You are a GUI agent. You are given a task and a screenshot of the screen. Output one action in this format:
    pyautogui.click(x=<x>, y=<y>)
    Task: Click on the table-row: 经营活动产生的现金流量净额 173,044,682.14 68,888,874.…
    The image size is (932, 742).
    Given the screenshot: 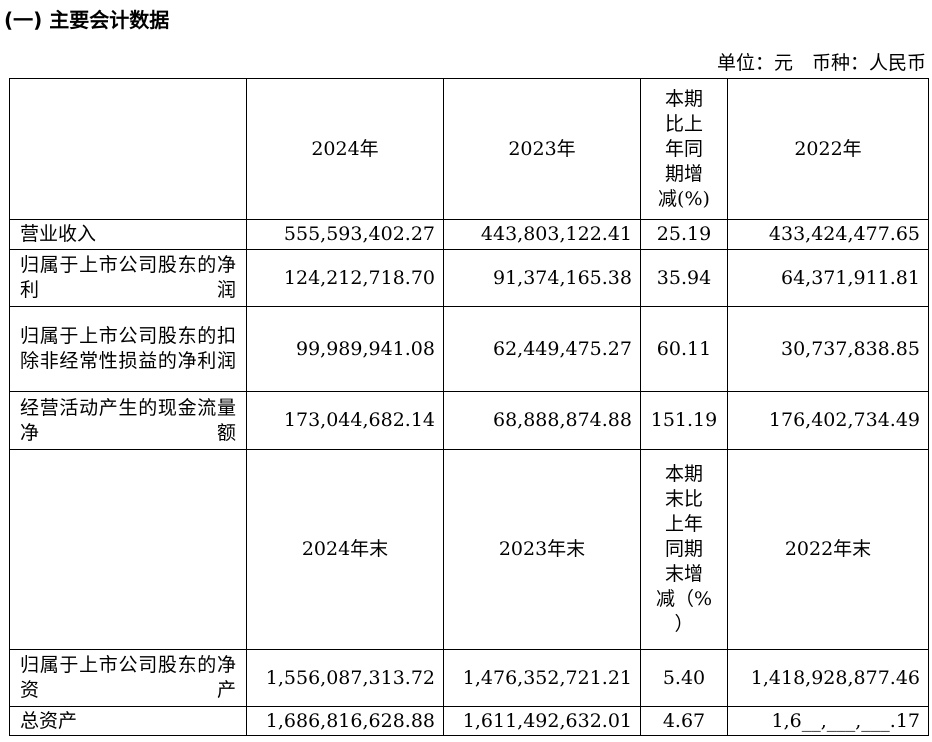 What is the action you would take?
    pyautogui.click(x=469, y=420)
    